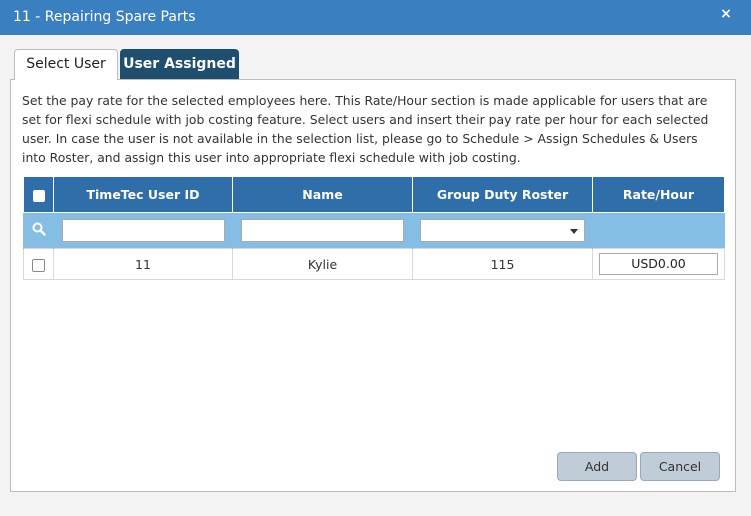 The height and width of the screenshot is (516, 751). I want to click on select-all-checkbox, so click(38, 195).